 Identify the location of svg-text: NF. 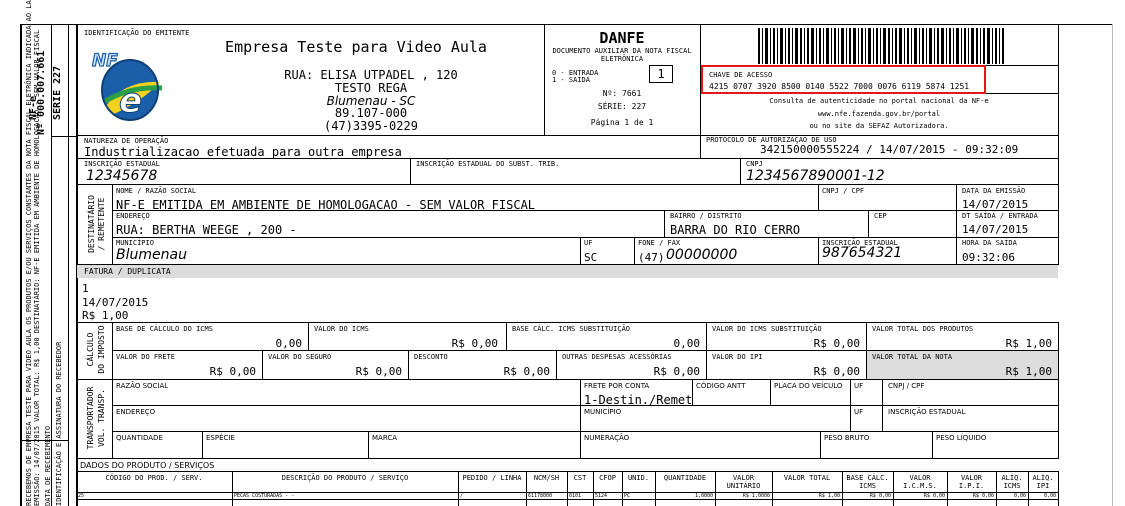
(105, 61).